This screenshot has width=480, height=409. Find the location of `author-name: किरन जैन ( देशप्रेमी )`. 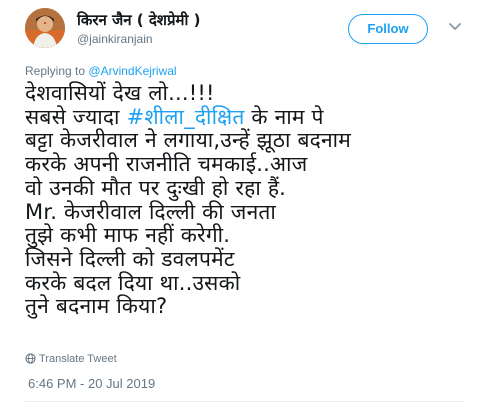

author-name: किरन जैन ( देशप्रेमी ) is located at coordinates (138, 20).